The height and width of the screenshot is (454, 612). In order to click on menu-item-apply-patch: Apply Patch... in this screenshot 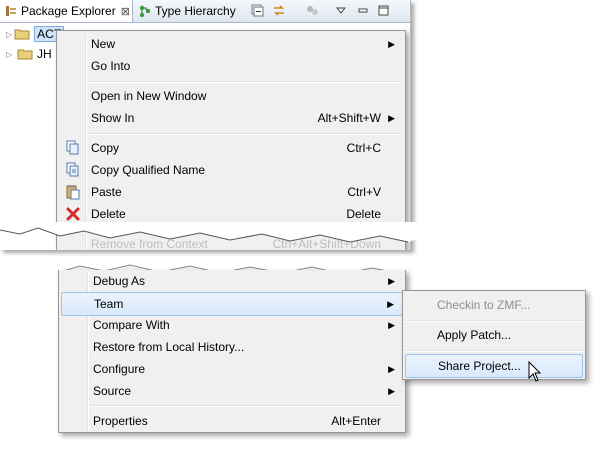, I will do `click(494, 335)`.